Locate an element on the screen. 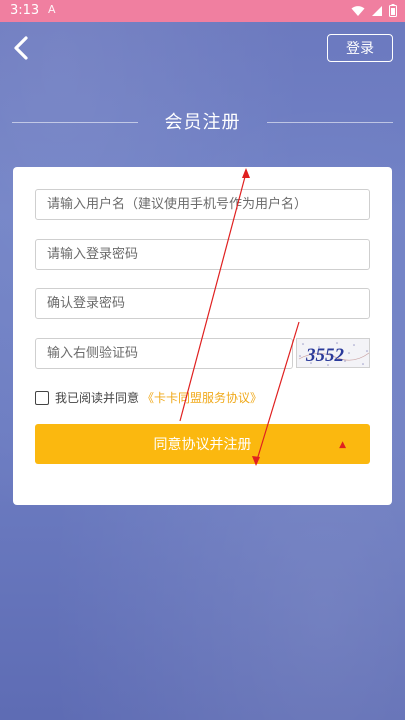  status-icons is located at coordinates (374, 10).